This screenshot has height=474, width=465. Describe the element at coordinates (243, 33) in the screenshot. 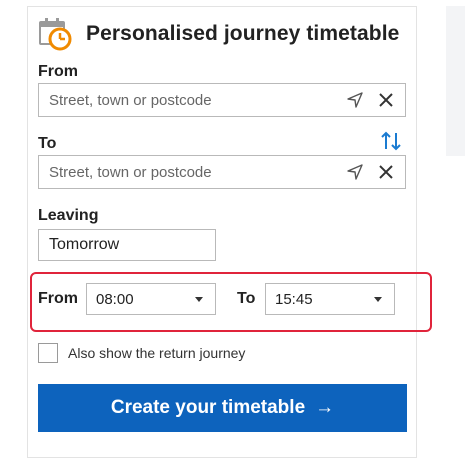

I see `panel-title: Personalised journey timetable` at that location.